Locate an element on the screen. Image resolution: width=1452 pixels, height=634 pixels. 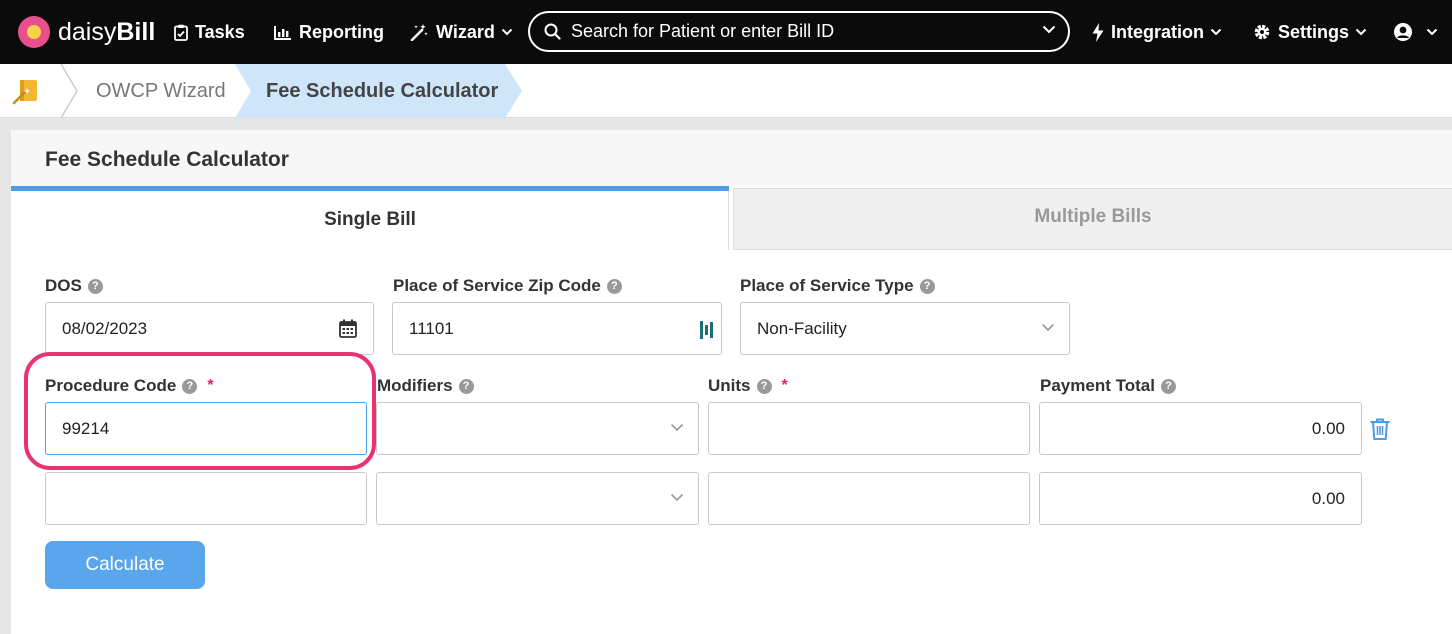
required-marker: * is located at coordinates (784, 385).